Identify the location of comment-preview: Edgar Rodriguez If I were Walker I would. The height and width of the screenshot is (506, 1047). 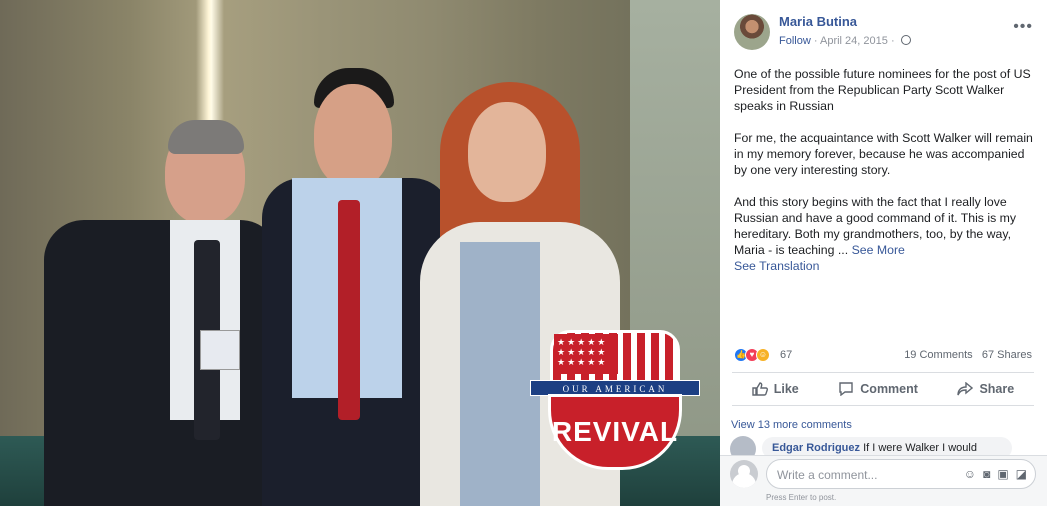
(875, 446).